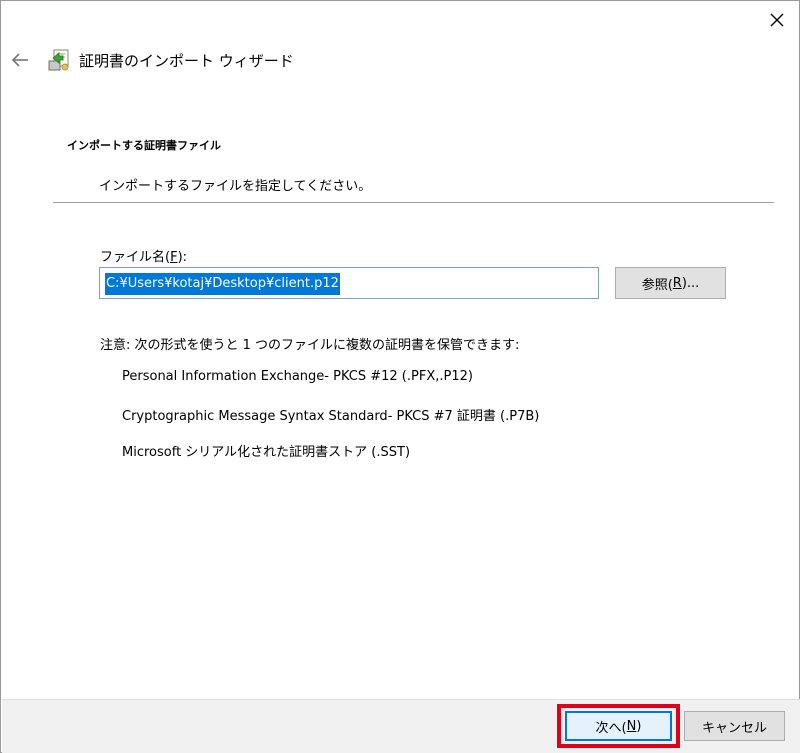 Image resolution: width=800 pixels, height=753 pixels. I want to click on close-button, so click(777, 20).